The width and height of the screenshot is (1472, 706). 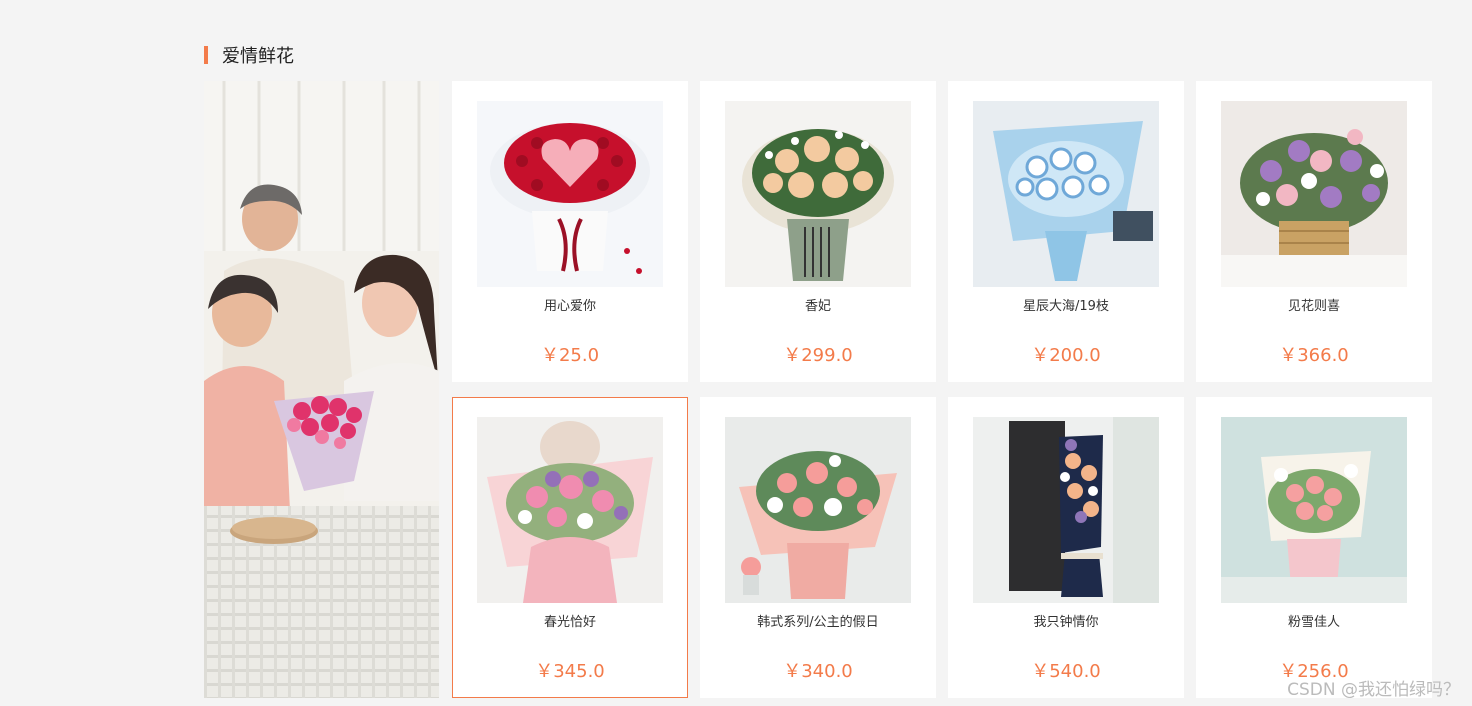 I want to click on product-name: 用心爱你, so click(x=570, y=304).